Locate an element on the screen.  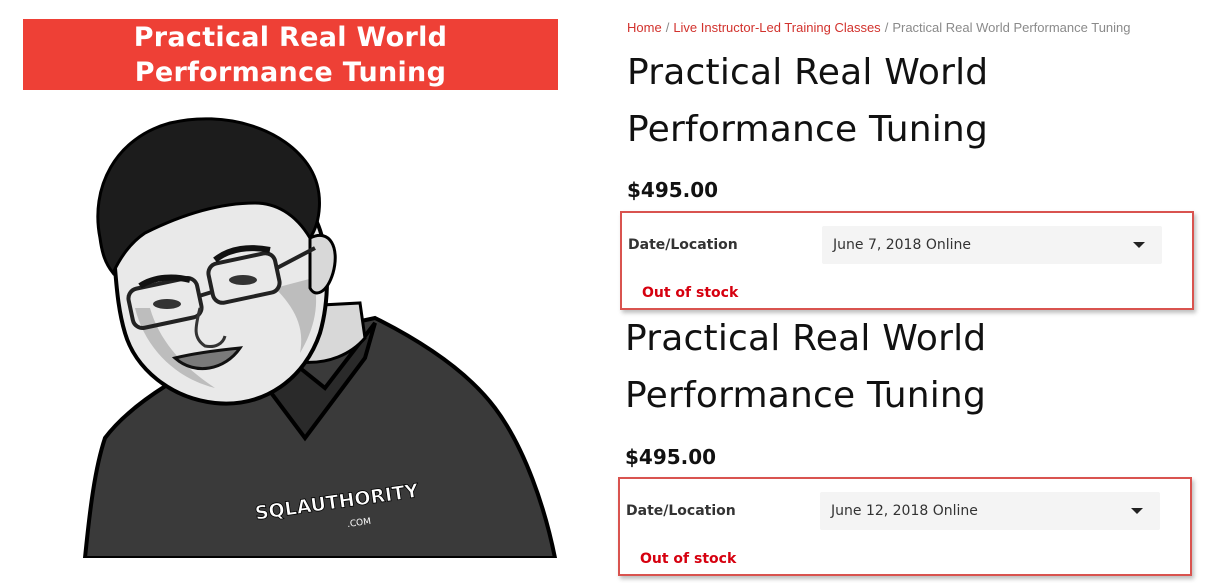
date-location-select: June 12, 2018 Online is located at coordinates (990, 511).